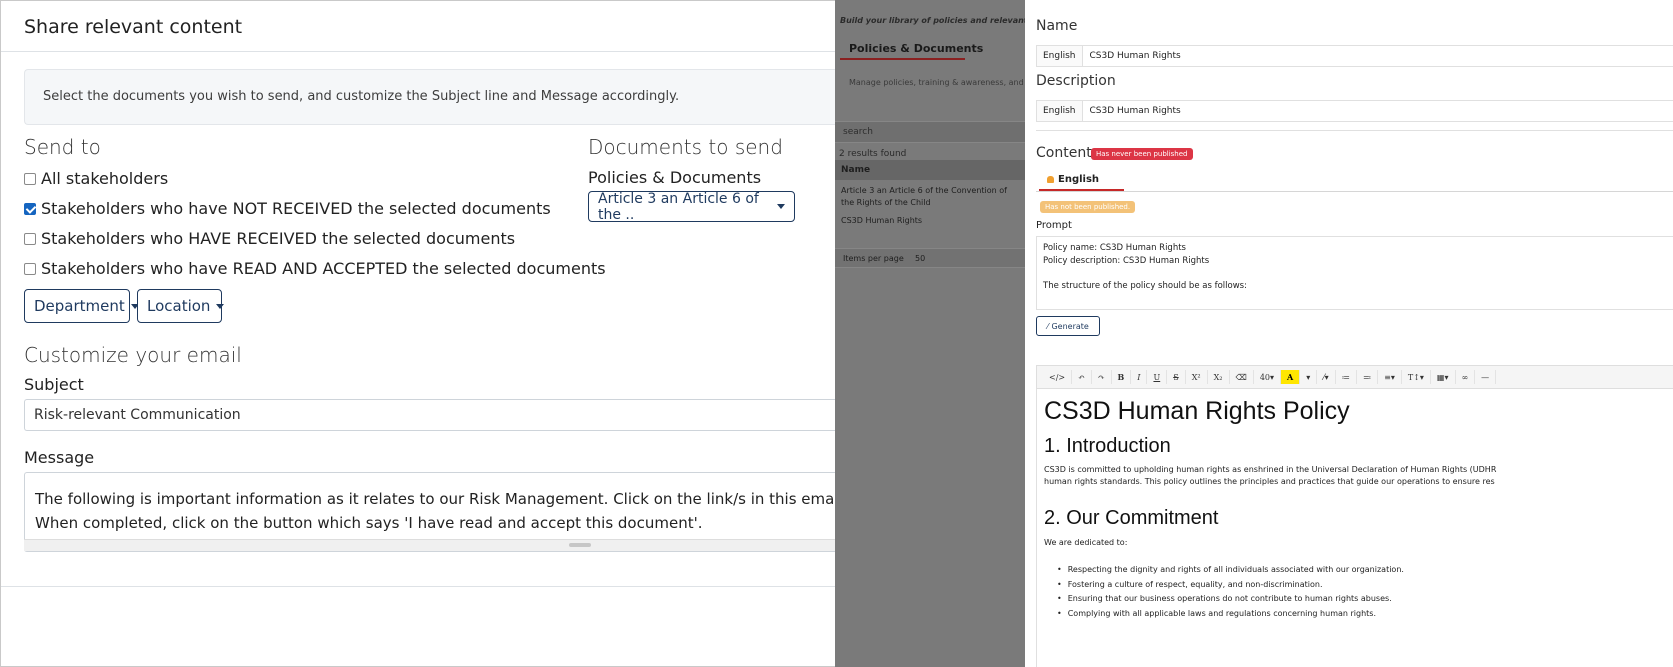 The image size is (1673, 667). What do you see at coordinates (1354, 130) in the screenshot?
I see `section-divider` at bounding box center [1354, 130].